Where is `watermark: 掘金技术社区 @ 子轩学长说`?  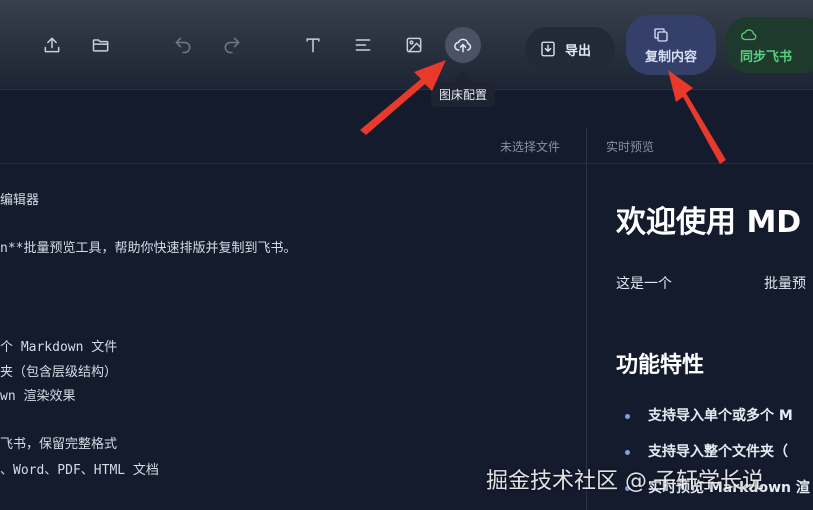
watermark: 掘金技术社区 @ 子轩学长说 is located at coordinates (625, 481).